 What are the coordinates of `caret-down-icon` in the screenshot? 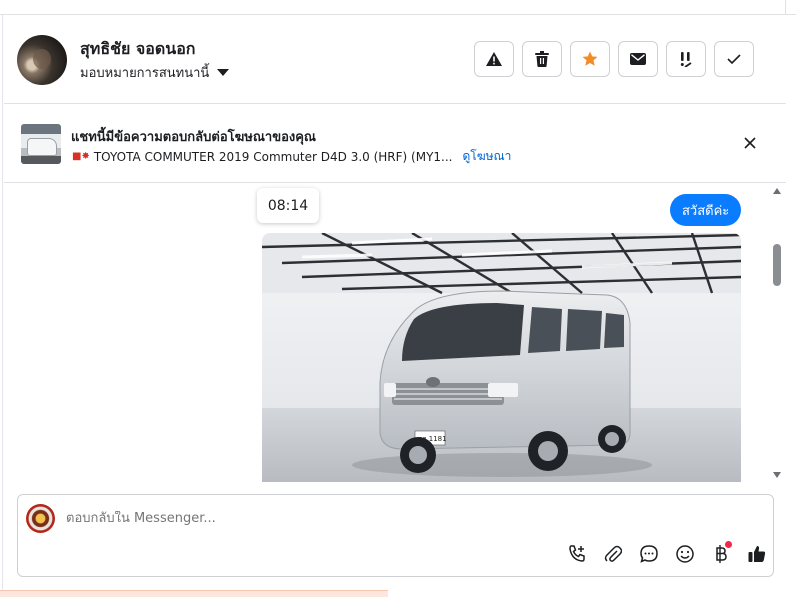 It's located at (223, 72).